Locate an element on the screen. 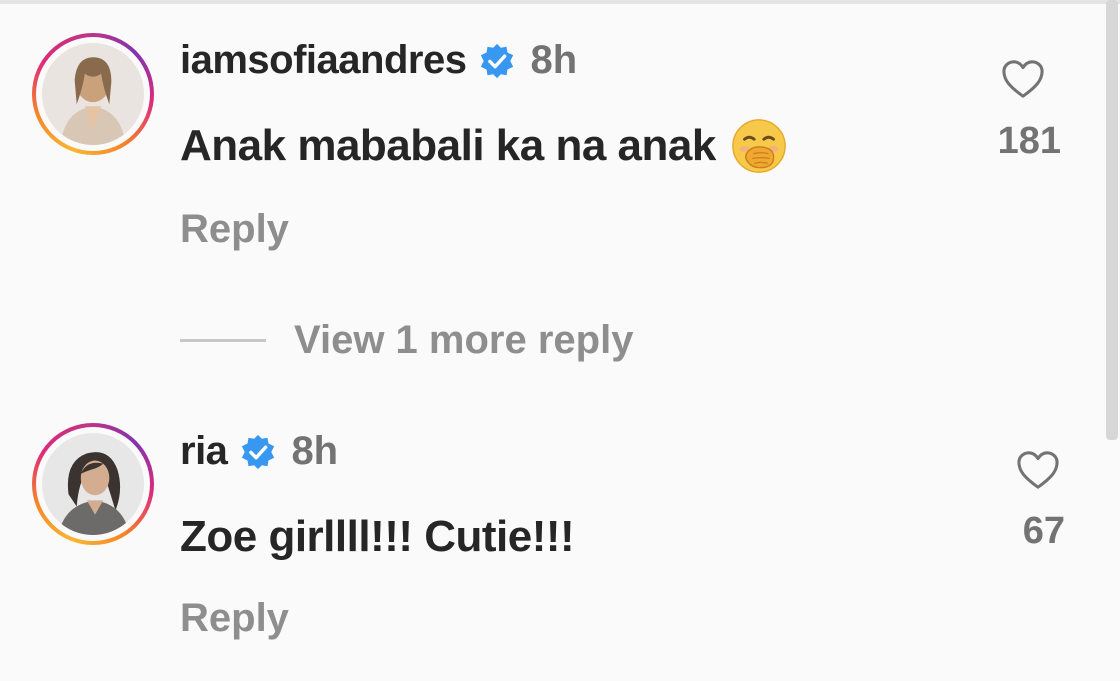 The height and width of the screenshot is (681, 1120). like-count: 67 is located at coordinates (1043, 531).